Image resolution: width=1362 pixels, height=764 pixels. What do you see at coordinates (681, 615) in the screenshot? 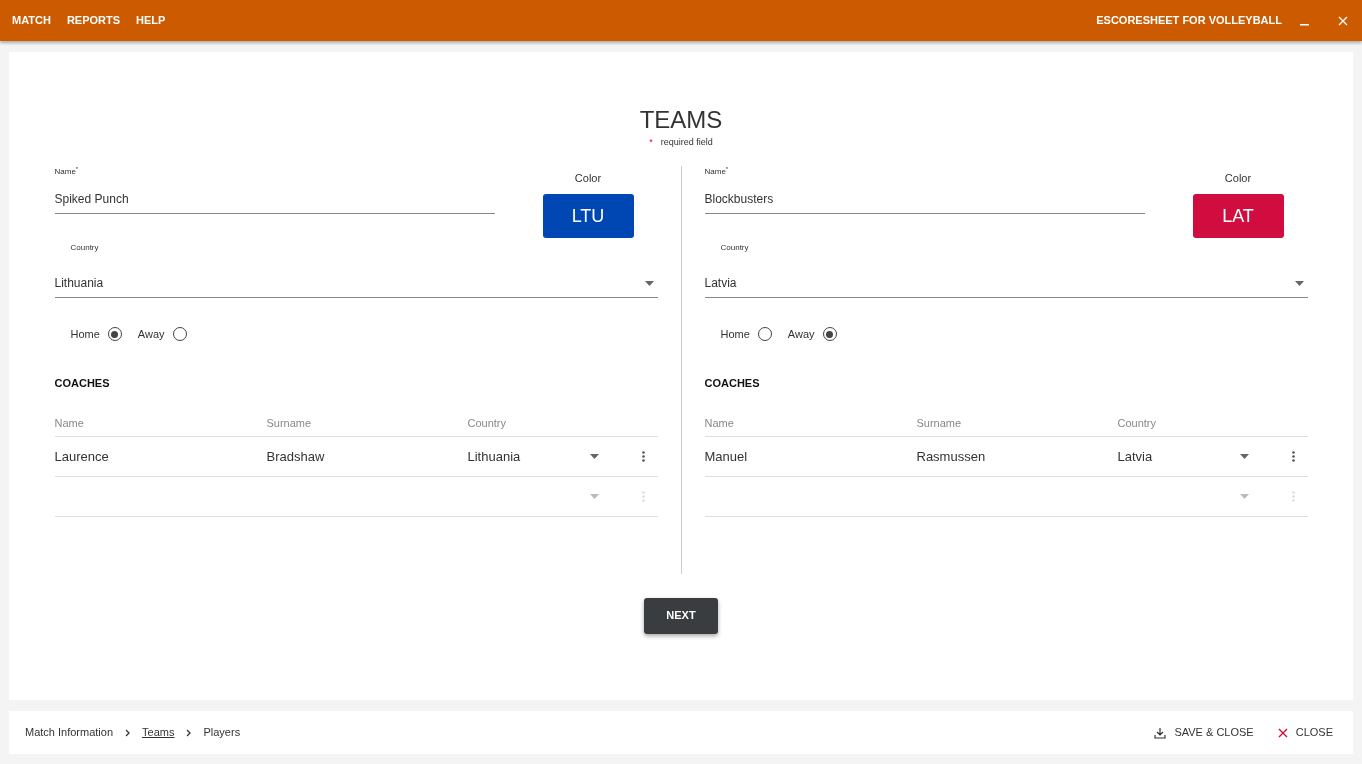
I see `next-button: NEXT` at bounding box center [681, 615].